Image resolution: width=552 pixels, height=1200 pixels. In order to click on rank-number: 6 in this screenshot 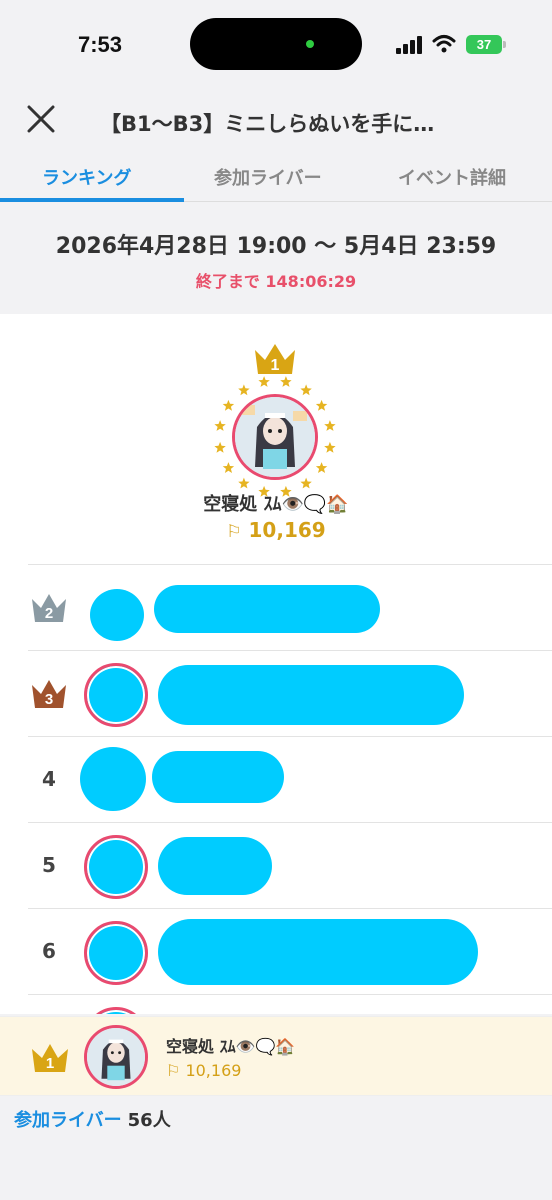, I will do `click(49, 951)`.